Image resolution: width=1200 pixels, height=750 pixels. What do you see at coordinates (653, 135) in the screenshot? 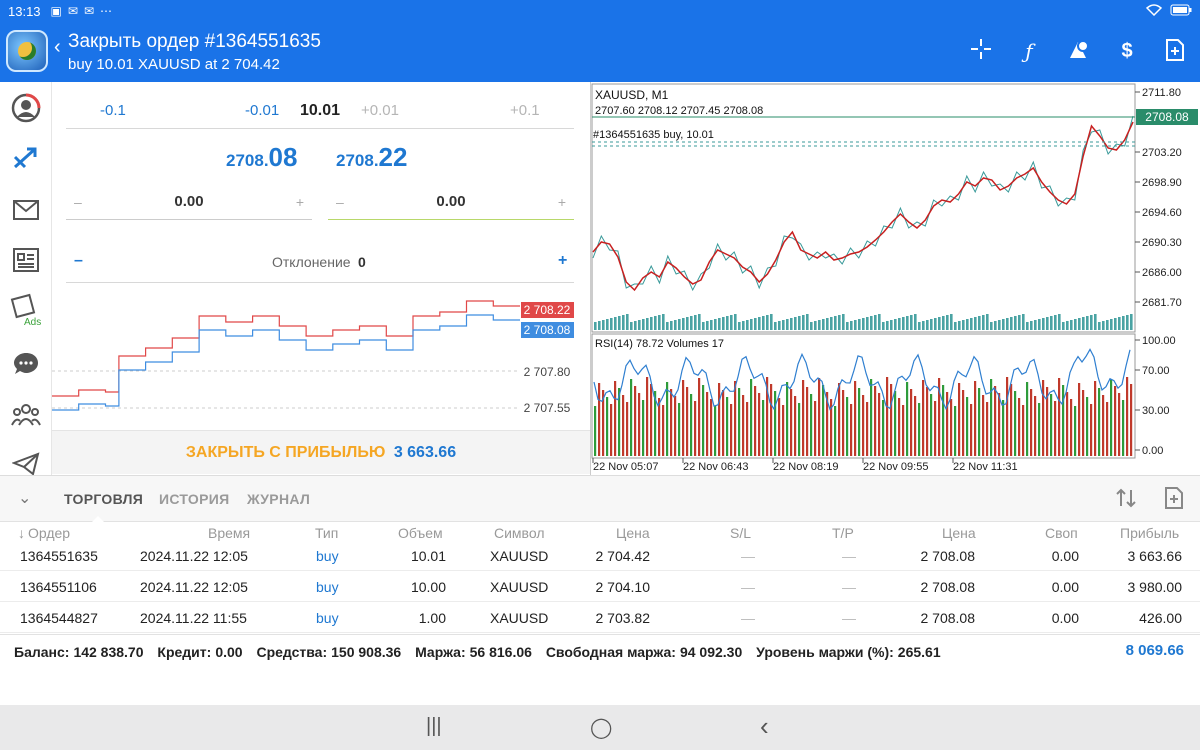
I see `chart-order-label: #1364551635 buy, 10.01` at bounding box center [653, 135].